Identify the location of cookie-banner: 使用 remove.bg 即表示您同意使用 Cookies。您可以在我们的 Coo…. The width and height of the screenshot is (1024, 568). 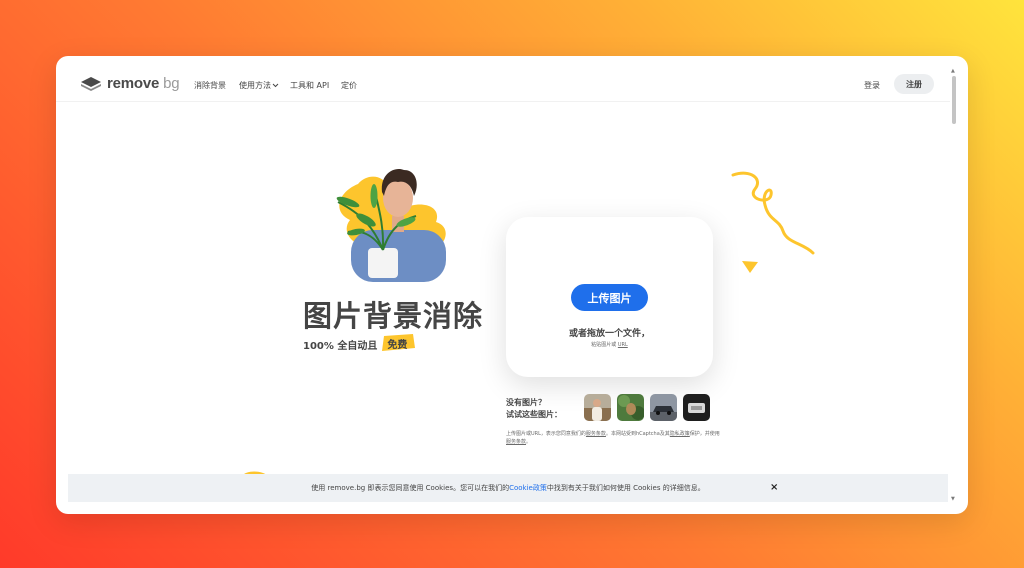
(508, 488).